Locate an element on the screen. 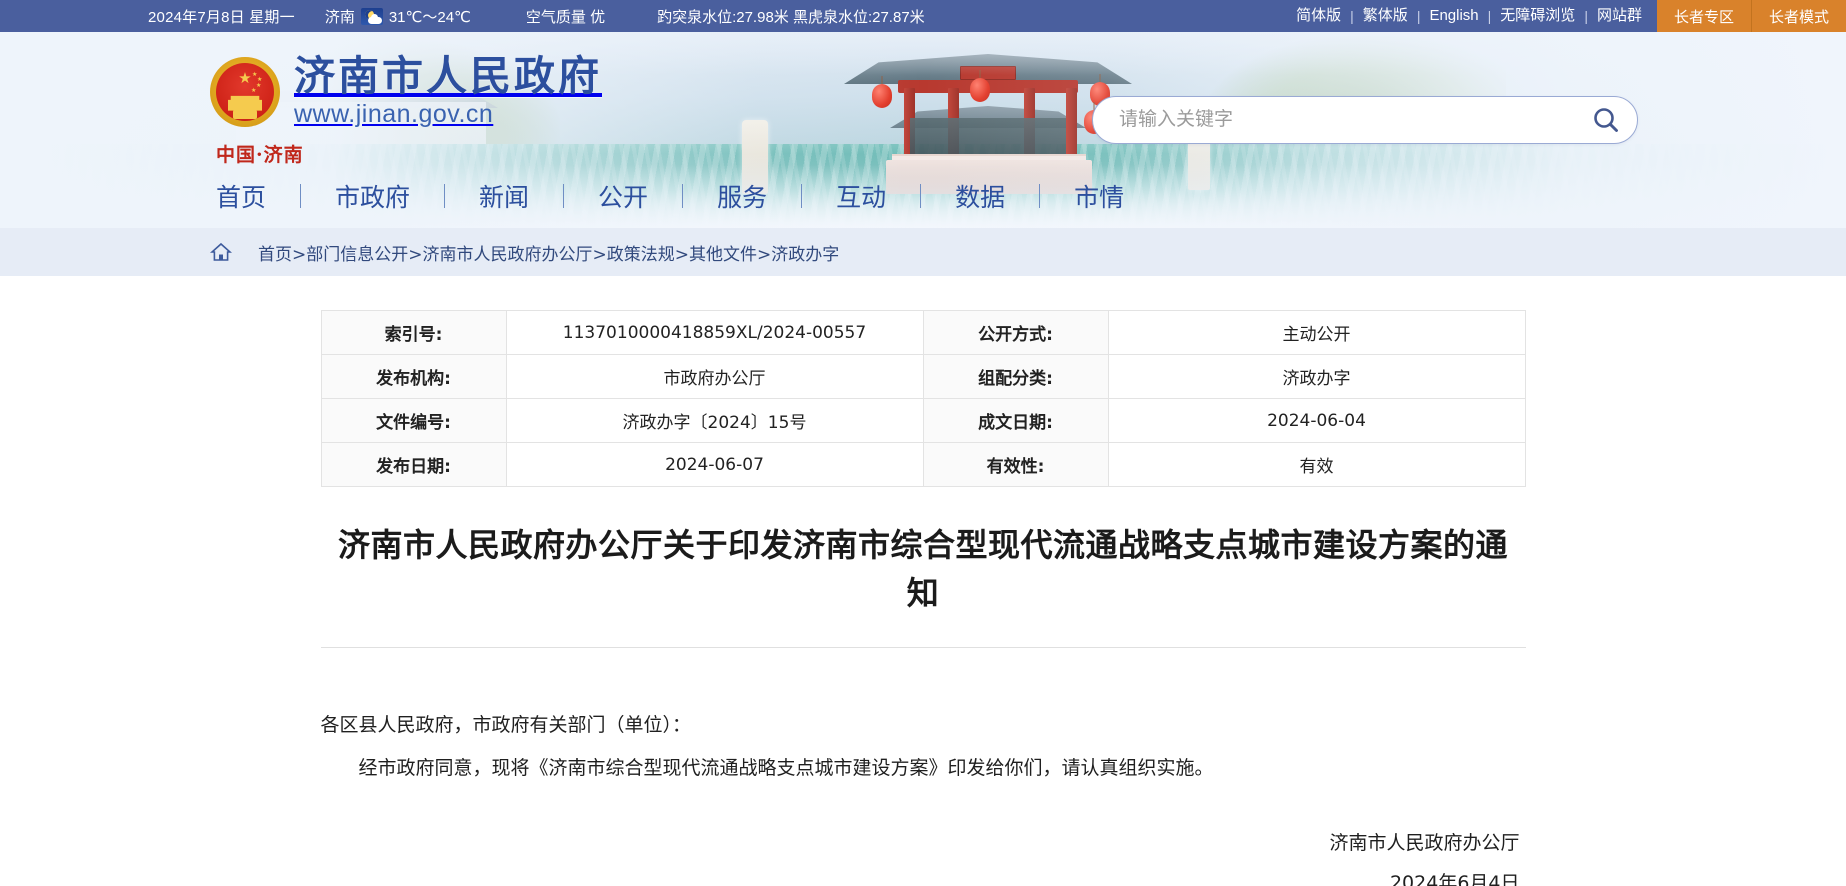  search-icon is located at coordinates (1606, 120).